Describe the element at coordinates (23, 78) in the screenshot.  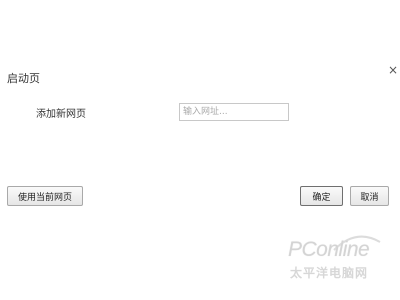
I see `dialog-title: 启动页` at that location.